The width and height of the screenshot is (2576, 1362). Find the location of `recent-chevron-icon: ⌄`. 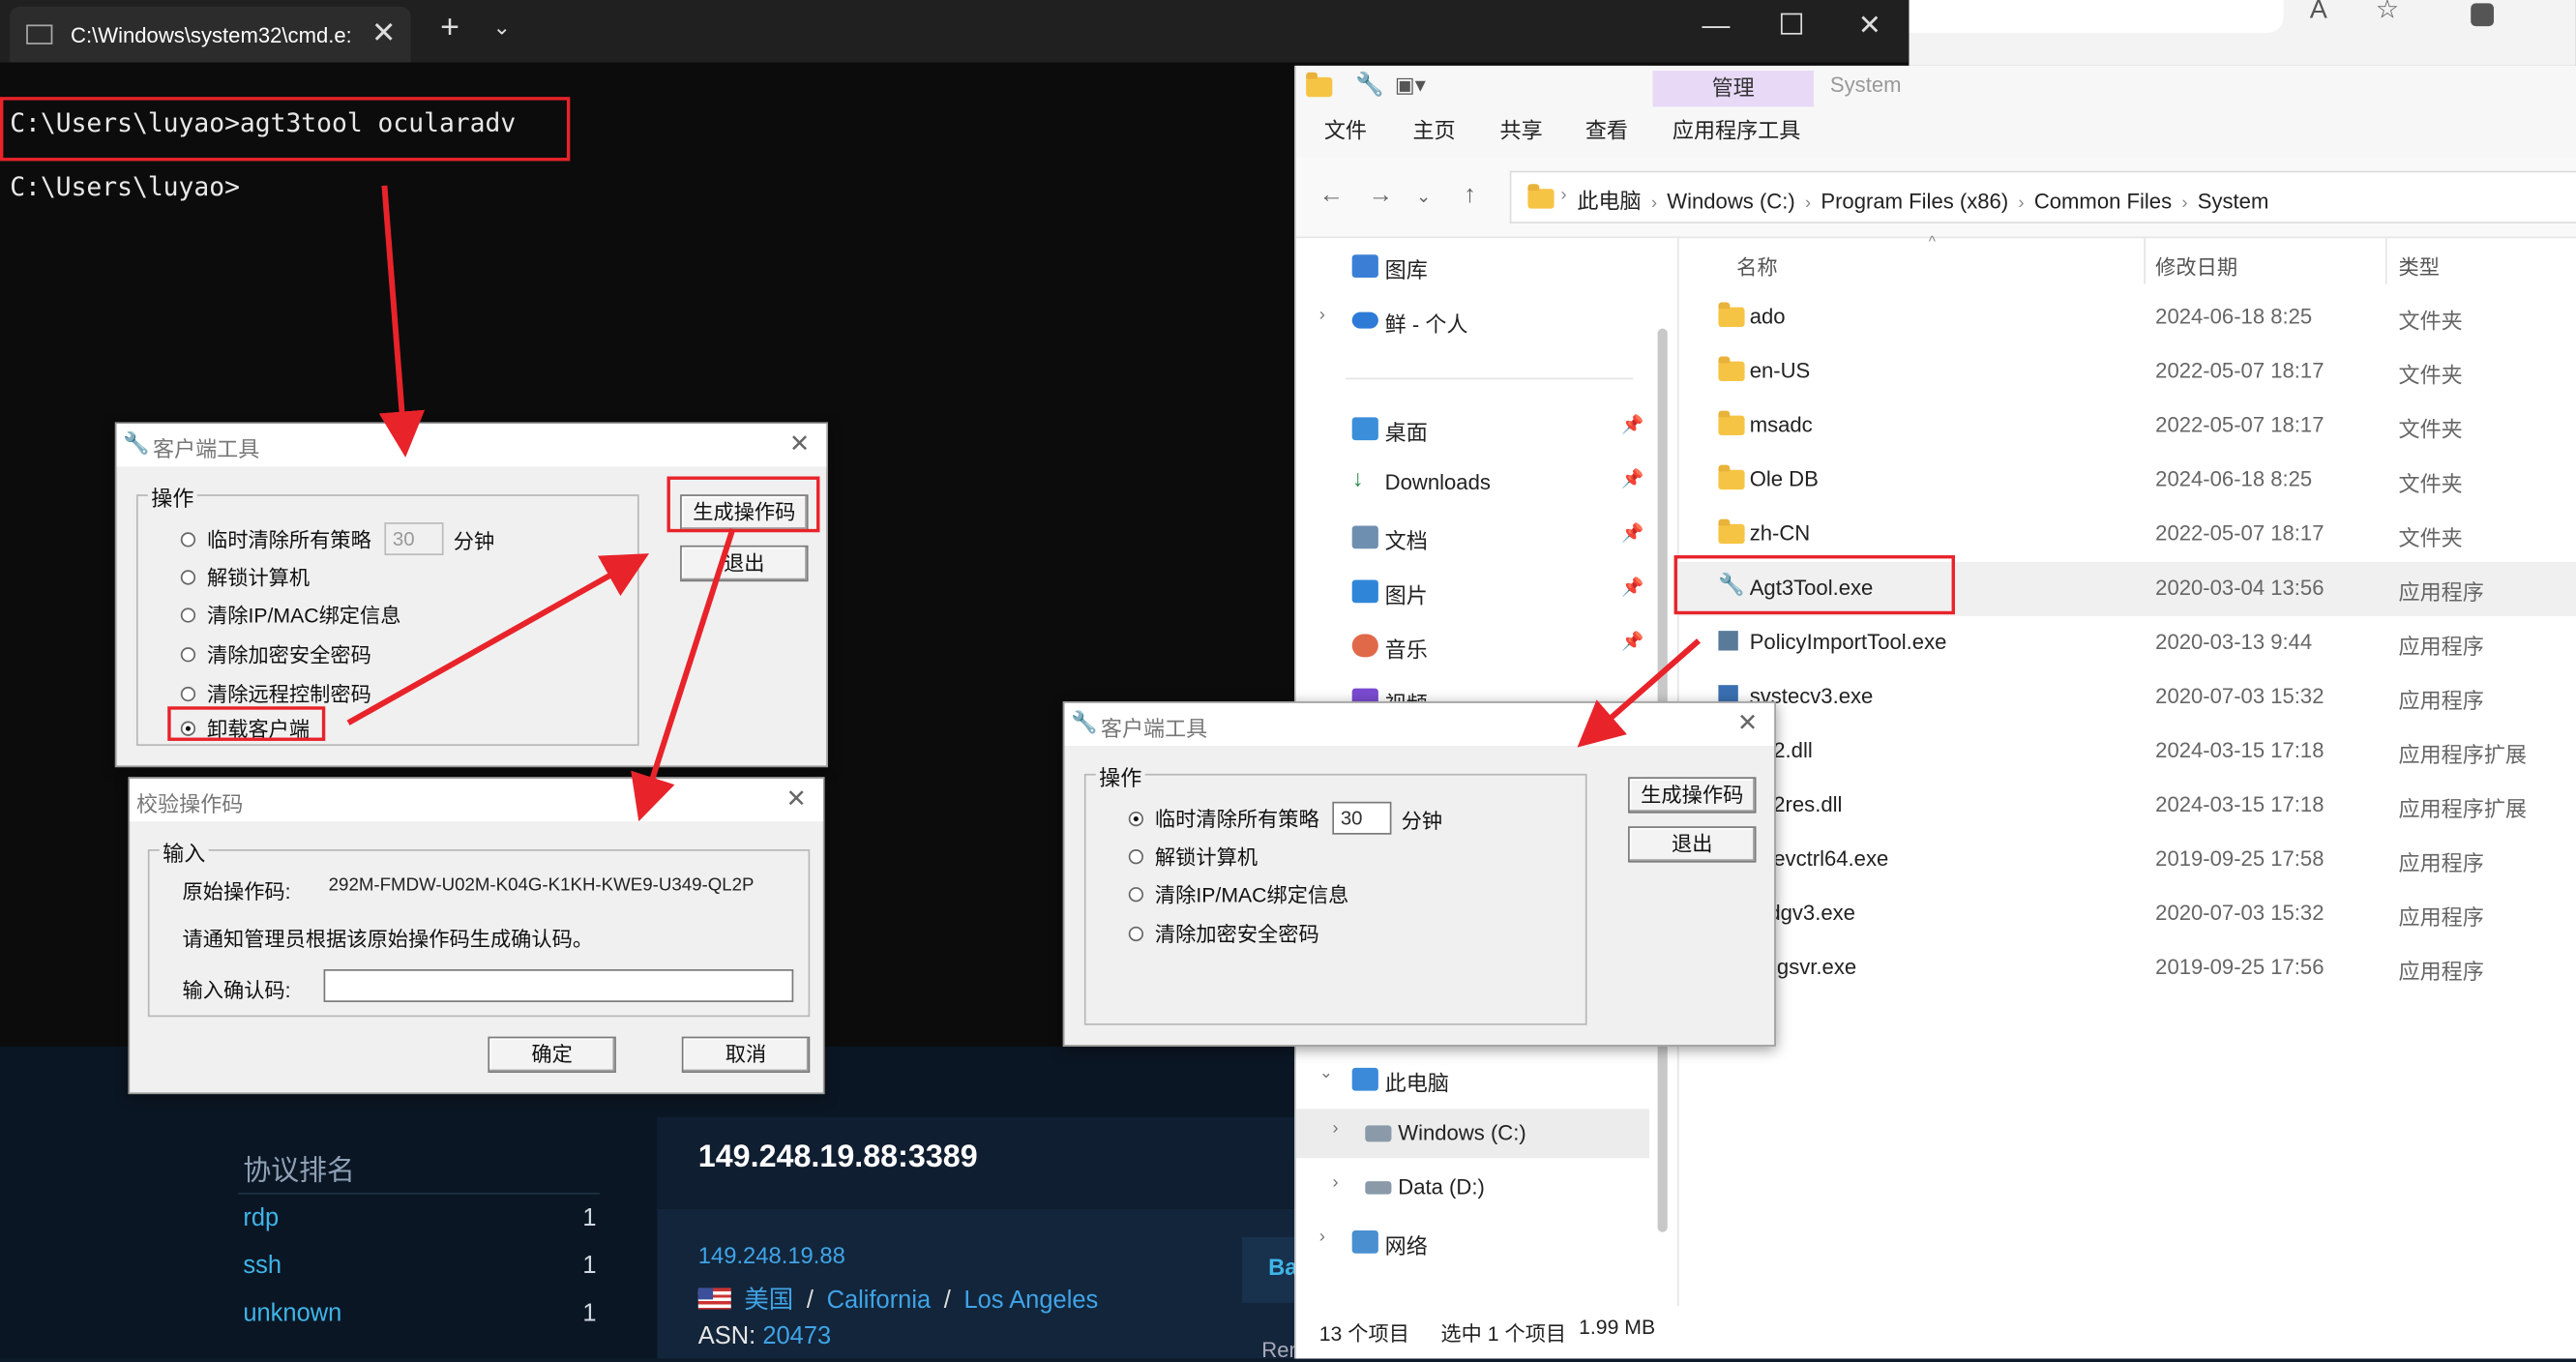

recent-chevron-icon: ⌄ is located at coordinates (1424, 196).